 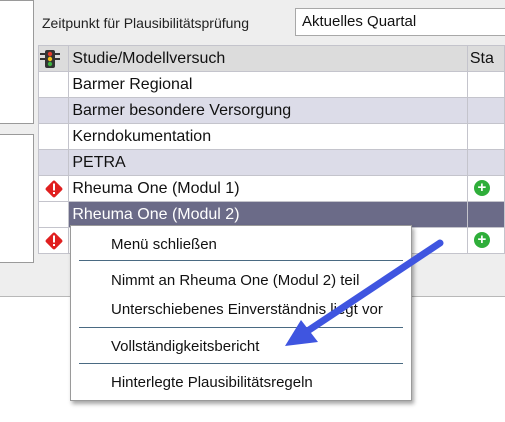 I want to click on pointer-arrow-icon, so click(x=364, y=292).